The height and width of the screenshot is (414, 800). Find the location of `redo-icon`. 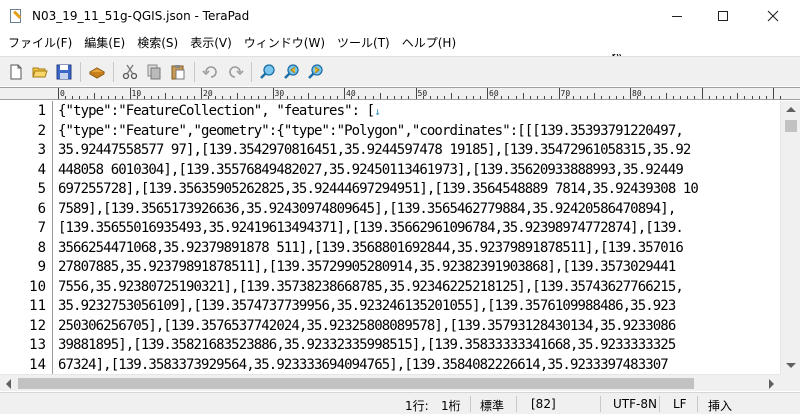

redo-icon is located at coordinates (236, 71).